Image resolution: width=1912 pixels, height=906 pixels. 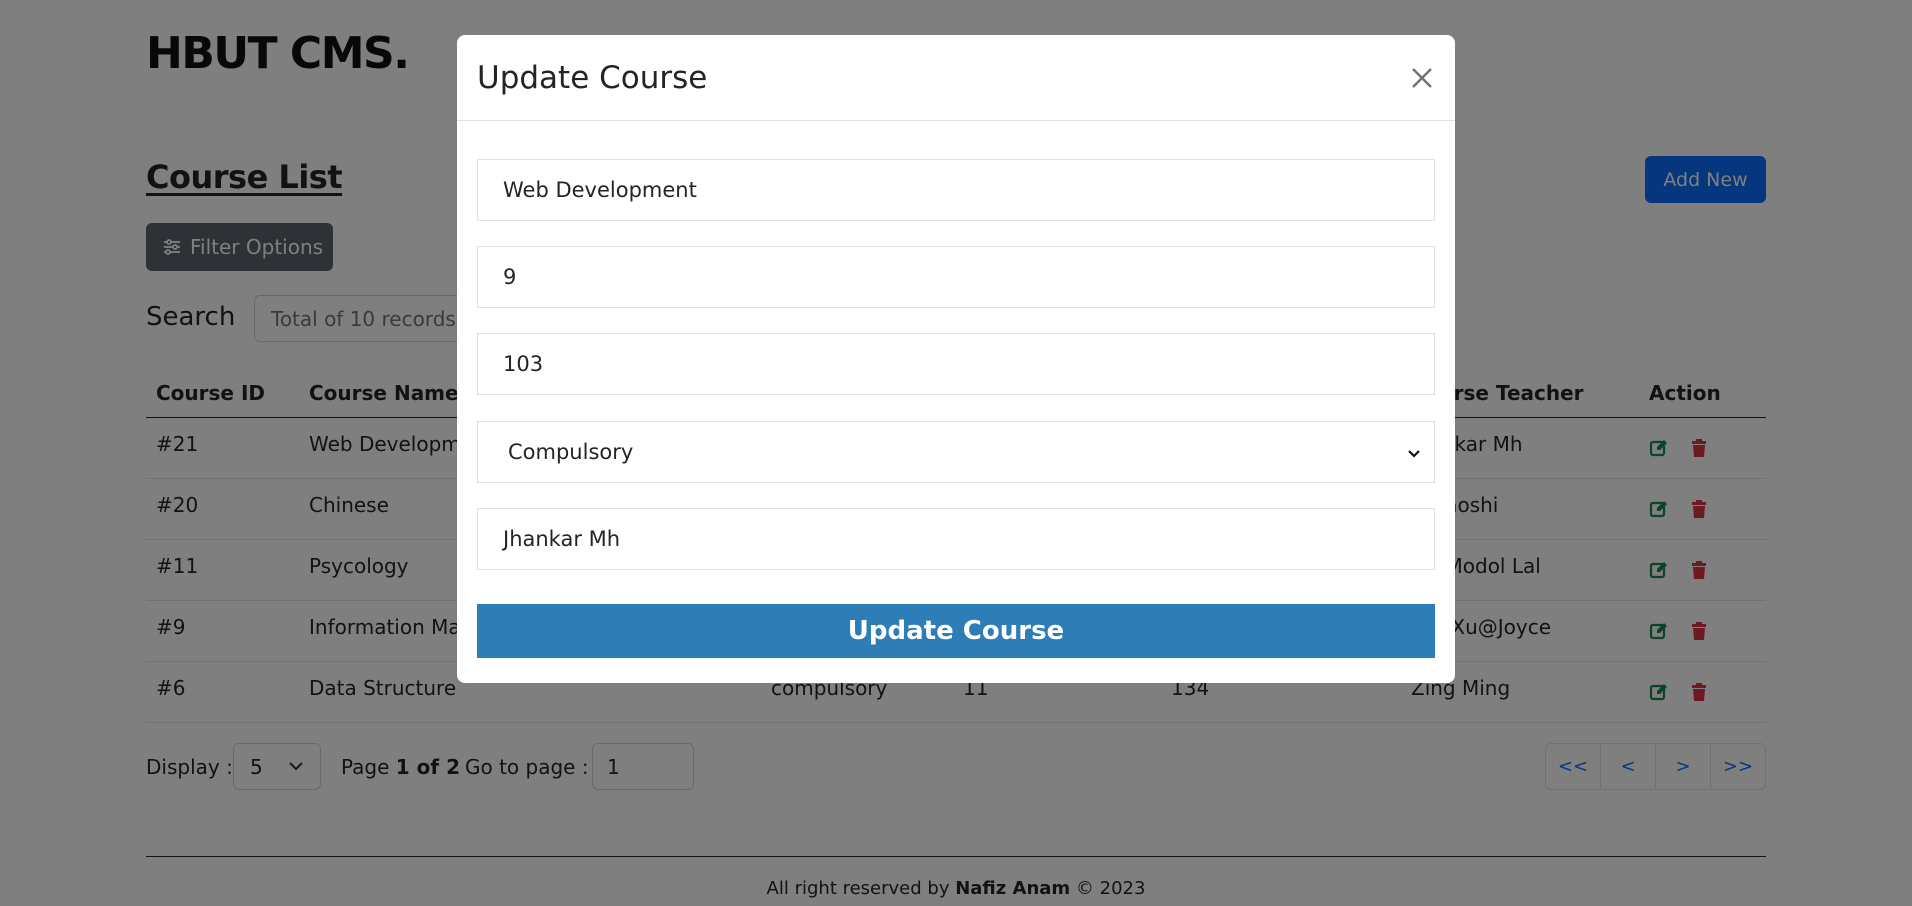 I want to click on modal-header: Update Course, so click(x=956, y=78).